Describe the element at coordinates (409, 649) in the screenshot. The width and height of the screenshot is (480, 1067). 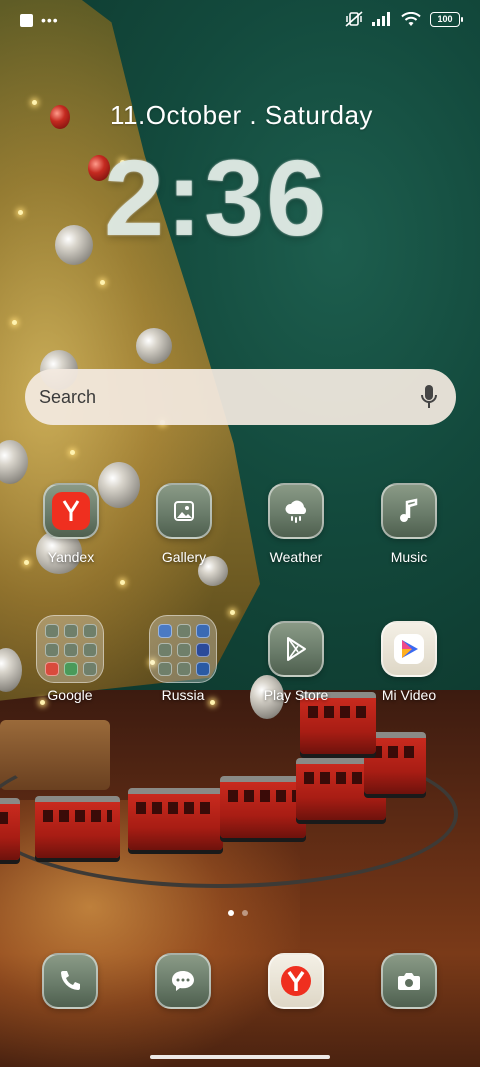
I see `mi-video-icon` at that location.